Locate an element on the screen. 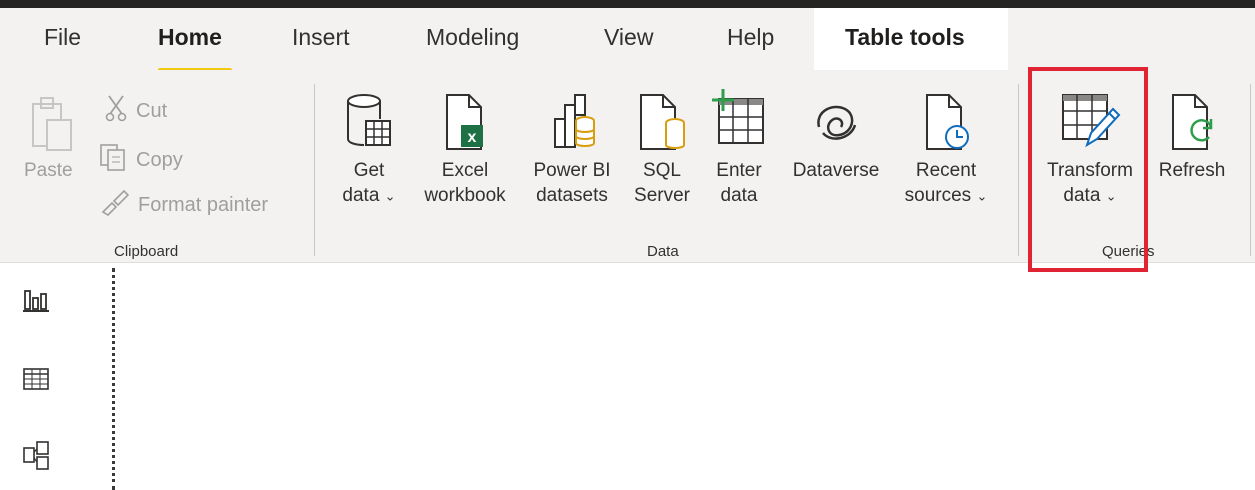 The height and width of the screenshot is (490, 1255). queries-group-label: Queries is located at coordinates (1128, 251).